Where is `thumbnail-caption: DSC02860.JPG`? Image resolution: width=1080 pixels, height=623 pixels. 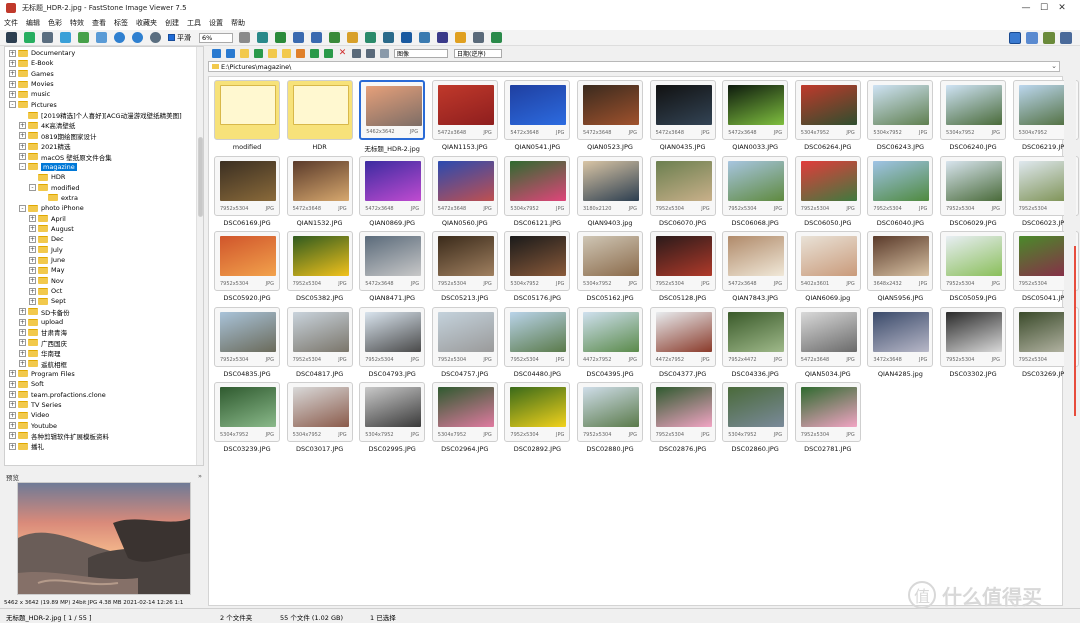 thumbnail-caption: DSC02860.JPG is located at coordinates (755, 449).